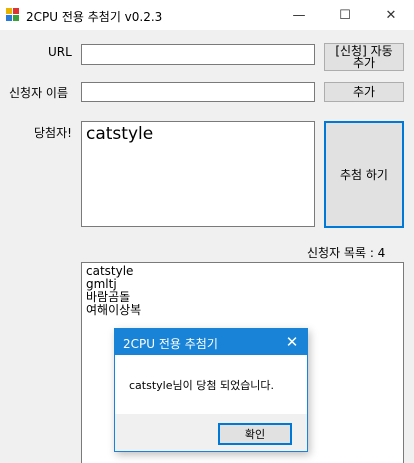 The image size is (414, 463). I want to click on dialog-title: 2CPU 전용 추첨기, so click(170, 344).